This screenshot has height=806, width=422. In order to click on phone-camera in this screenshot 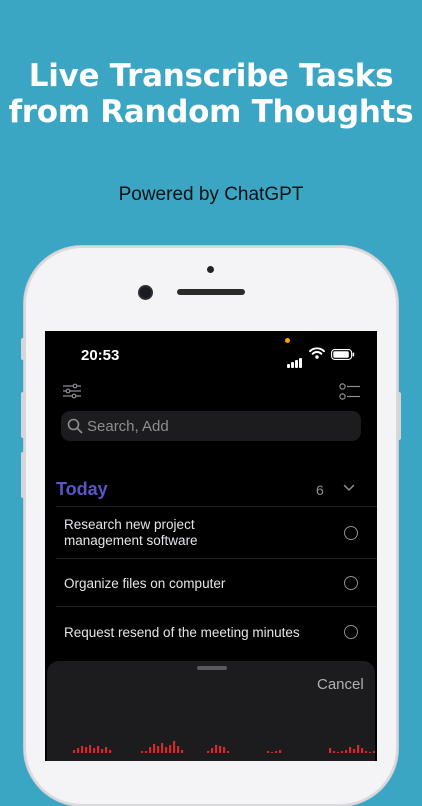, I will do `click(145, 292)`.